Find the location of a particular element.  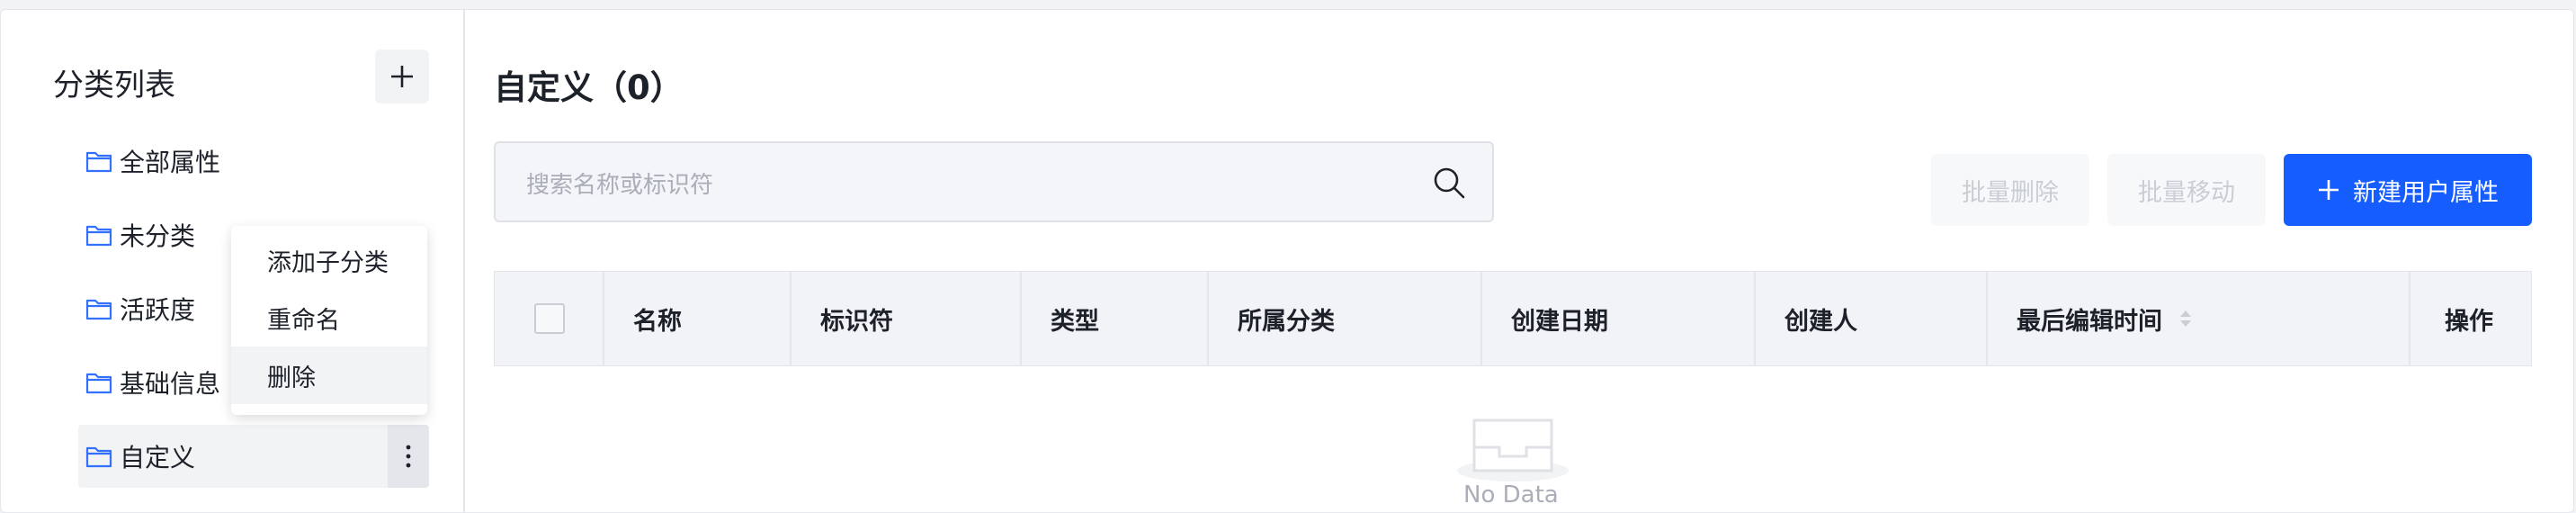

category-item-label: 活跃度 is located at coordinates (158, 310).